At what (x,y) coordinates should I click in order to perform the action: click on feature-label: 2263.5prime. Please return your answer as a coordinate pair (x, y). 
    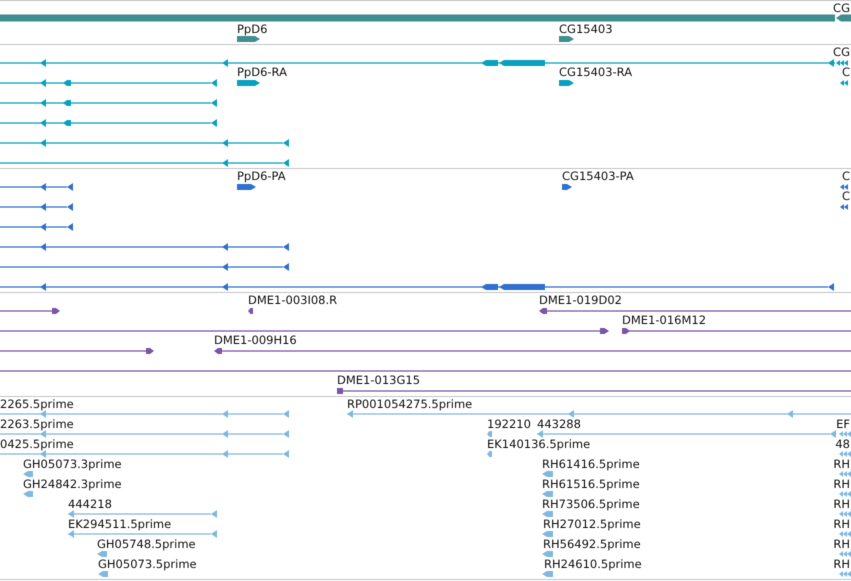
    Looking at the image, I should click on (37, 424).